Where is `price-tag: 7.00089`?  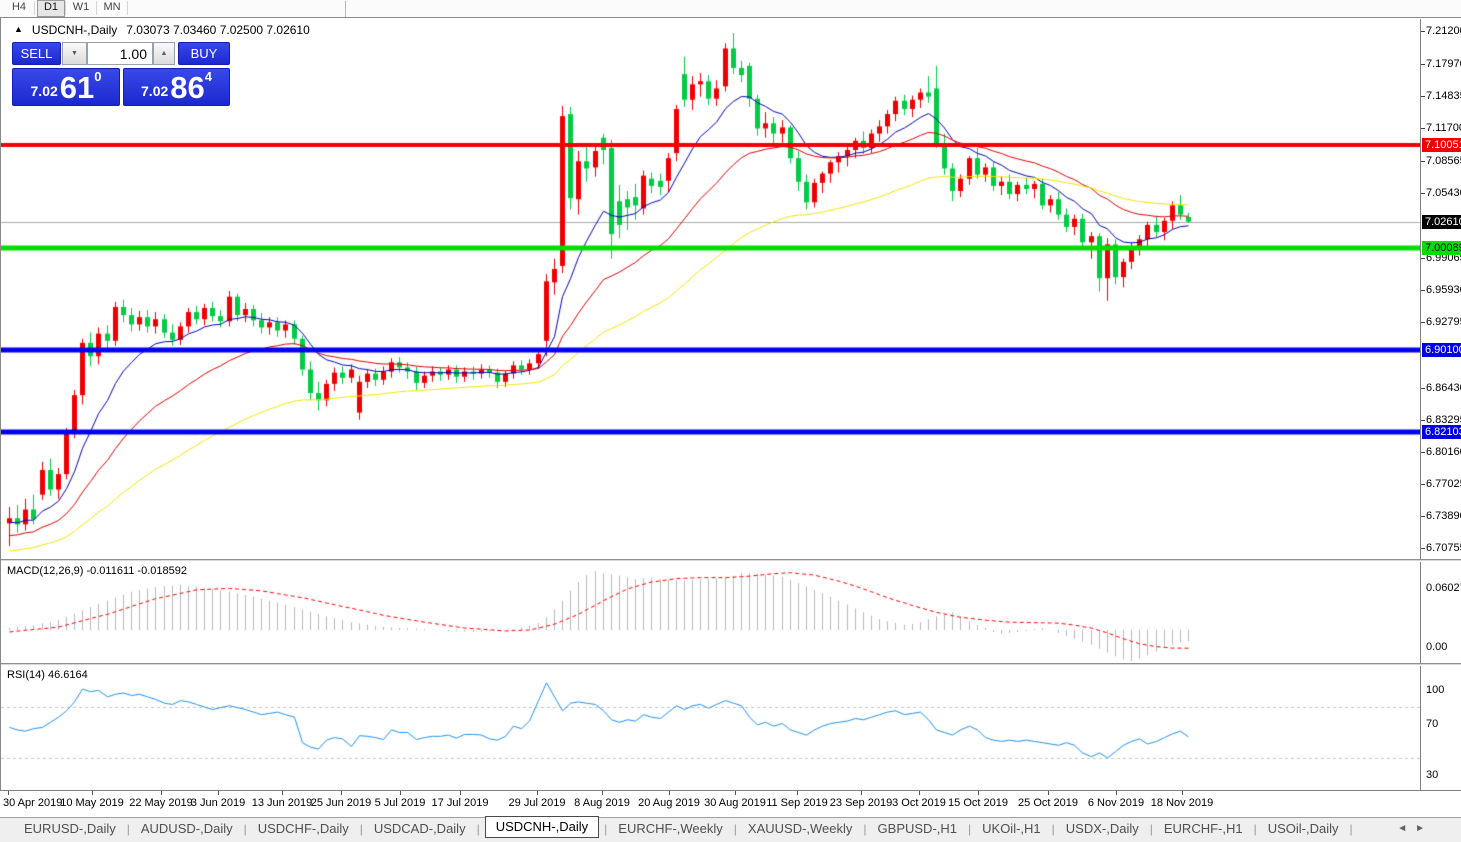
price-tag: 7.00089 is located at coordinates (1441, 248).